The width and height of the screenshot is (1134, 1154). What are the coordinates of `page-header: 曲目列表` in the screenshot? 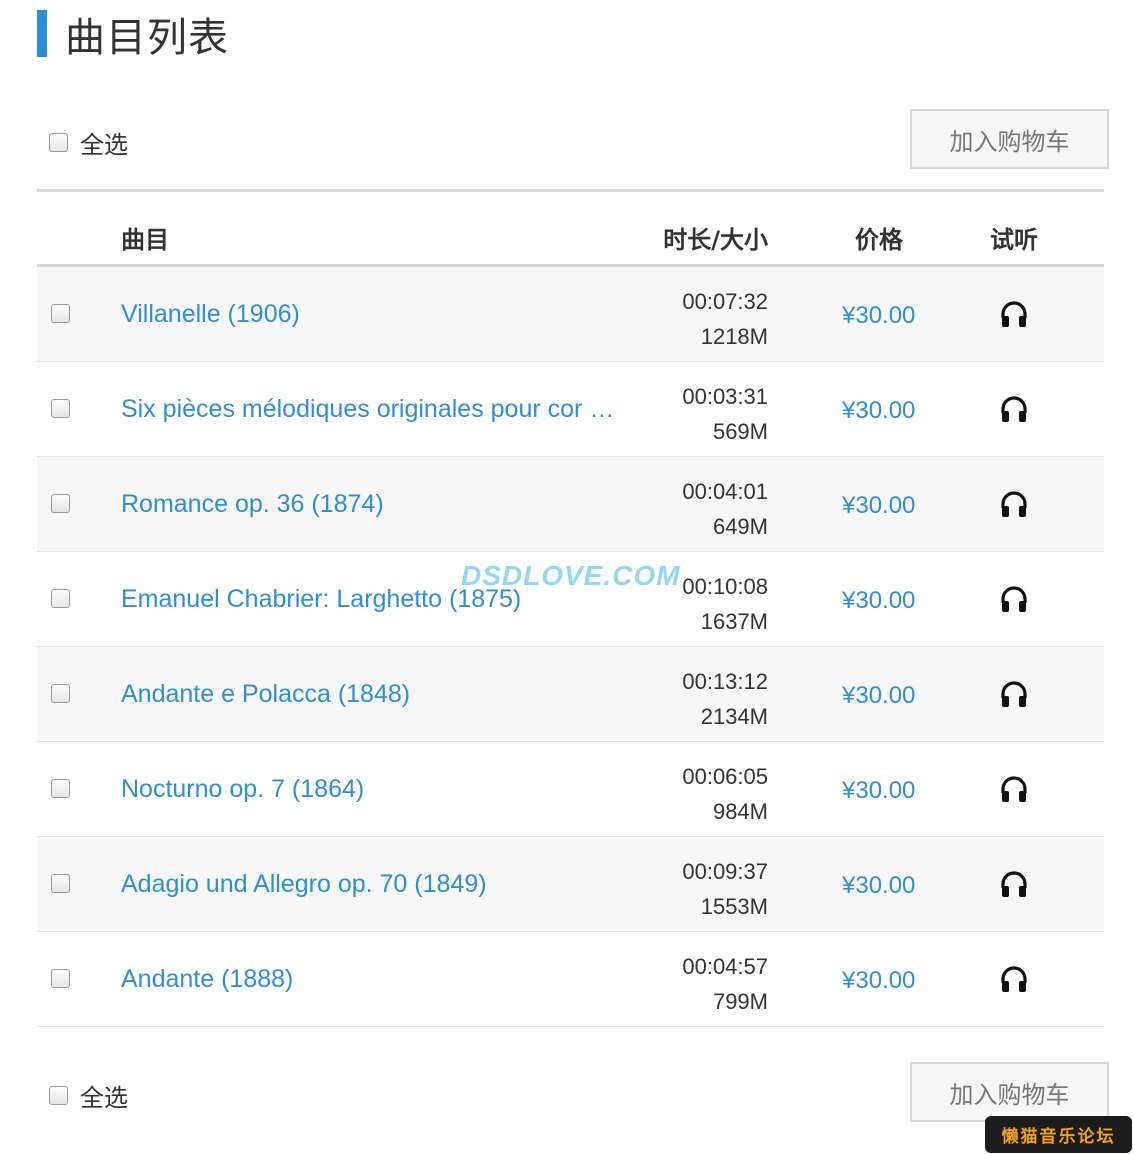 It's located at (133, 35).